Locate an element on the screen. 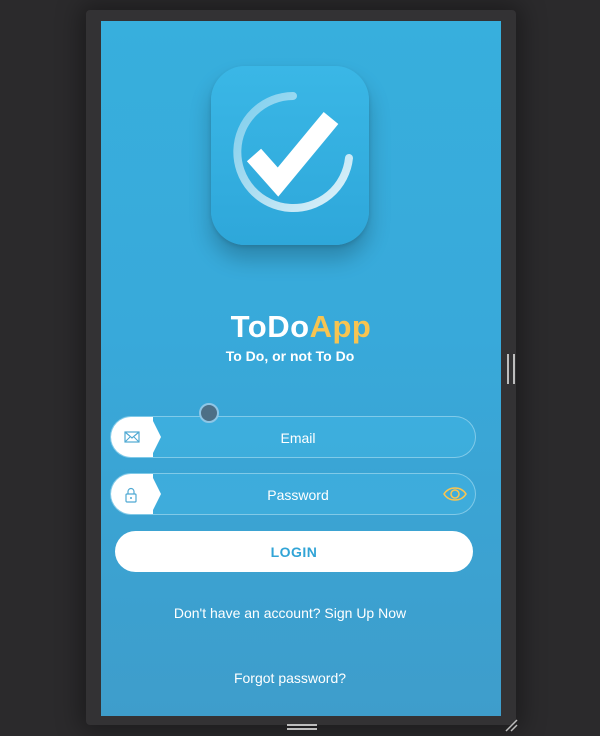  app-title: ToDoApp is located at coordinates (301, 327).